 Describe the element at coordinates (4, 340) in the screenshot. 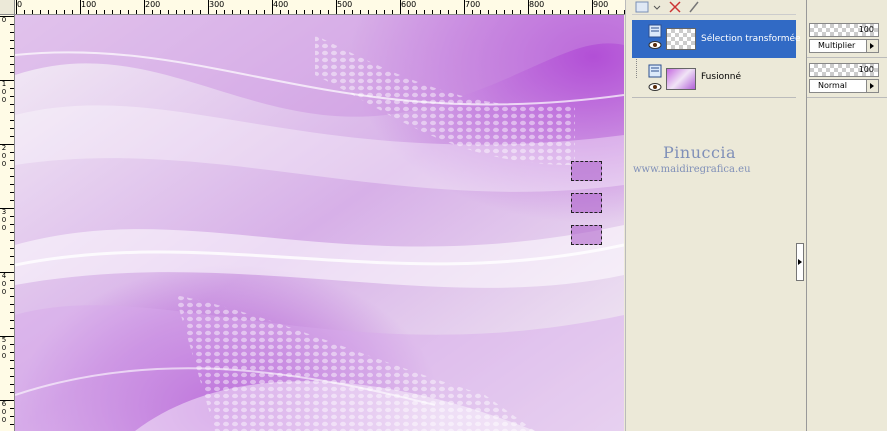

I see `ruler-label: 5` at that location.